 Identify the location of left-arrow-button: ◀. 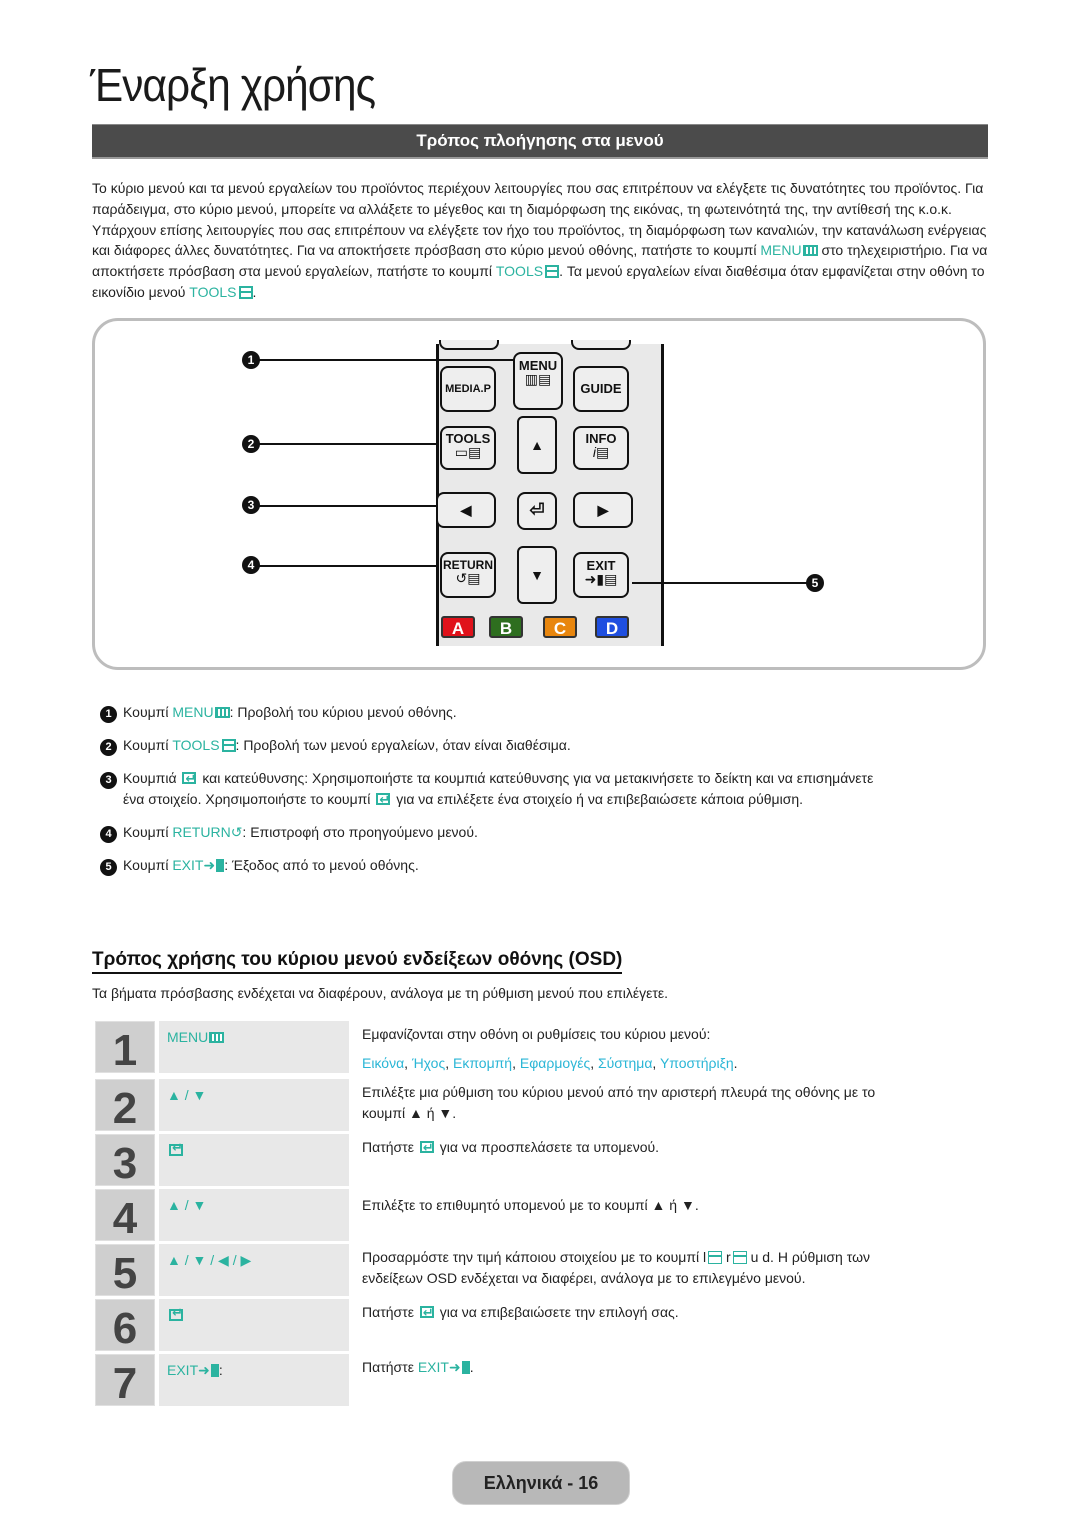
(466, 510).